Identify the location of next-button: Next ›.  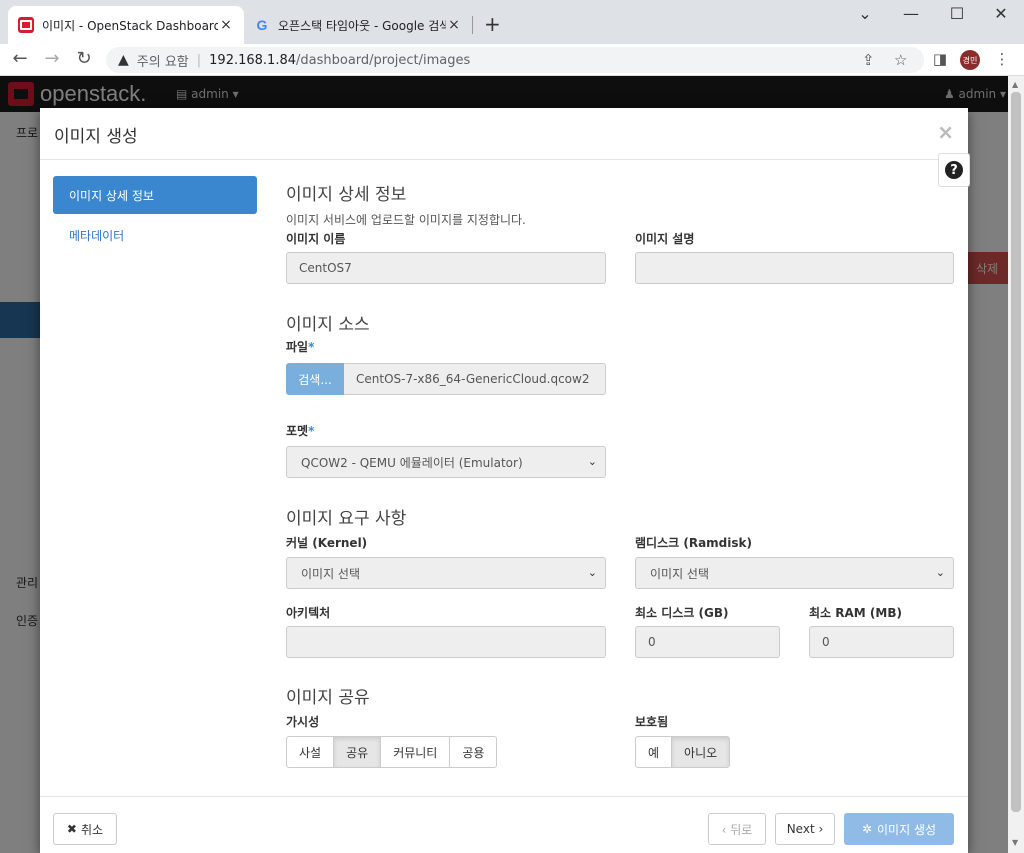
(805, 829).